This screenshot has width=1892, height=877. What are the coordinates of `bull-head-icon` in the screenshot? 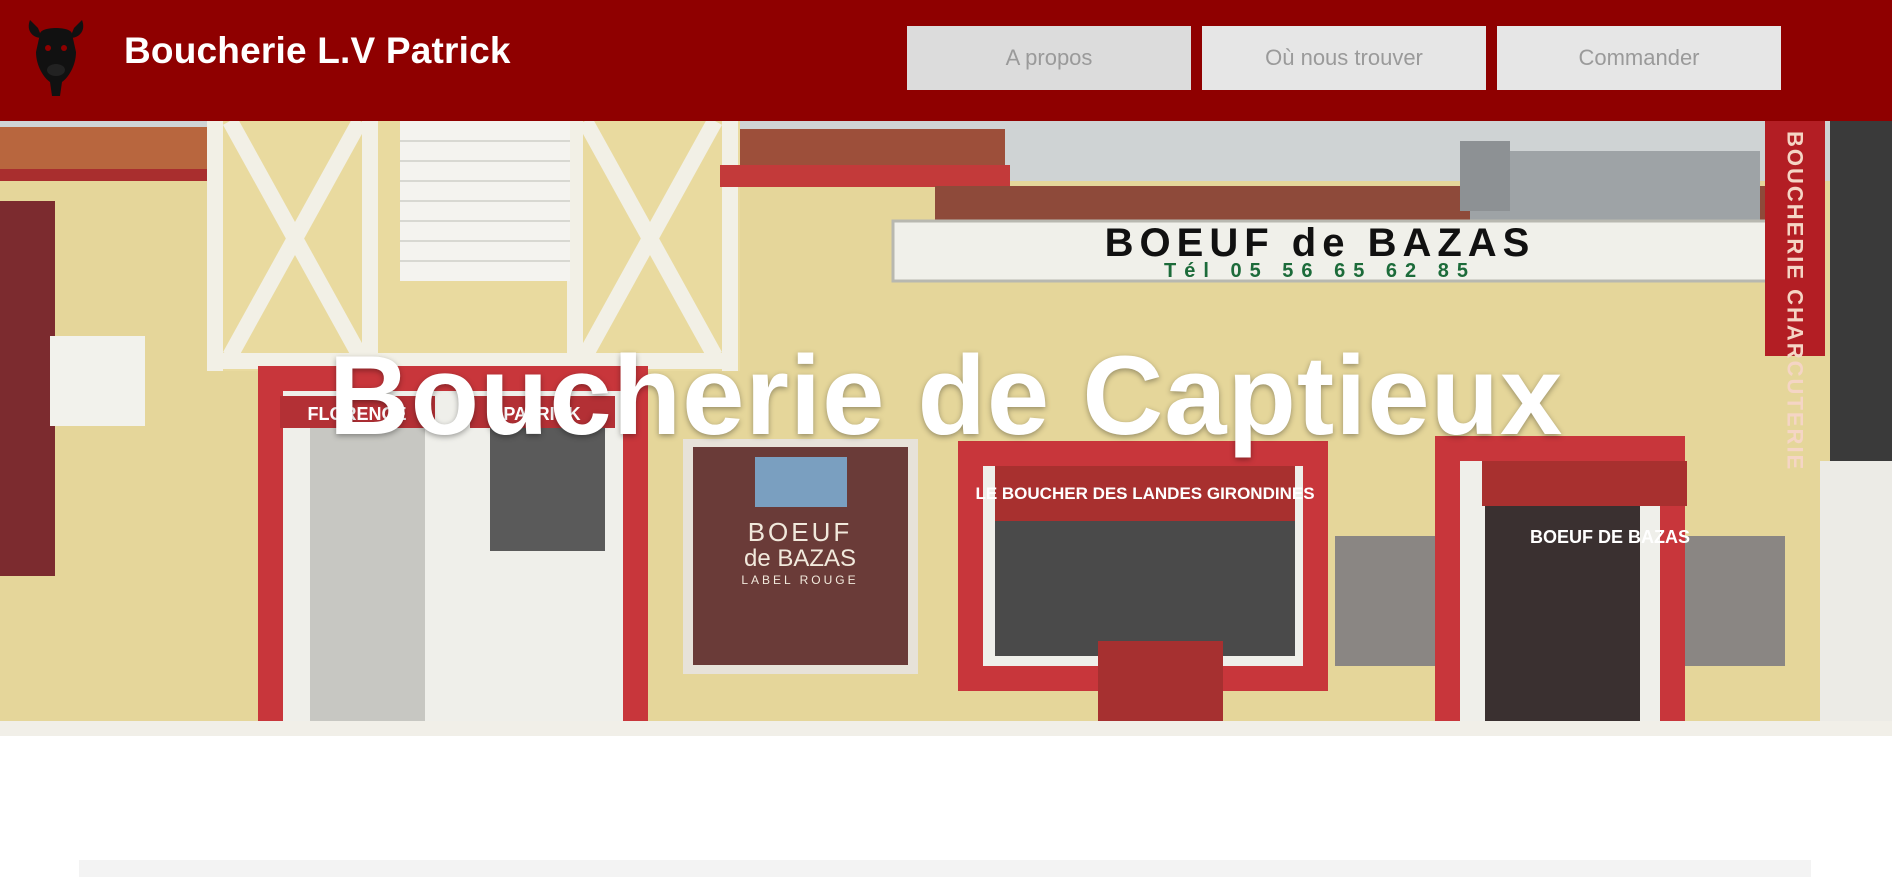 It's located at (56, 53).